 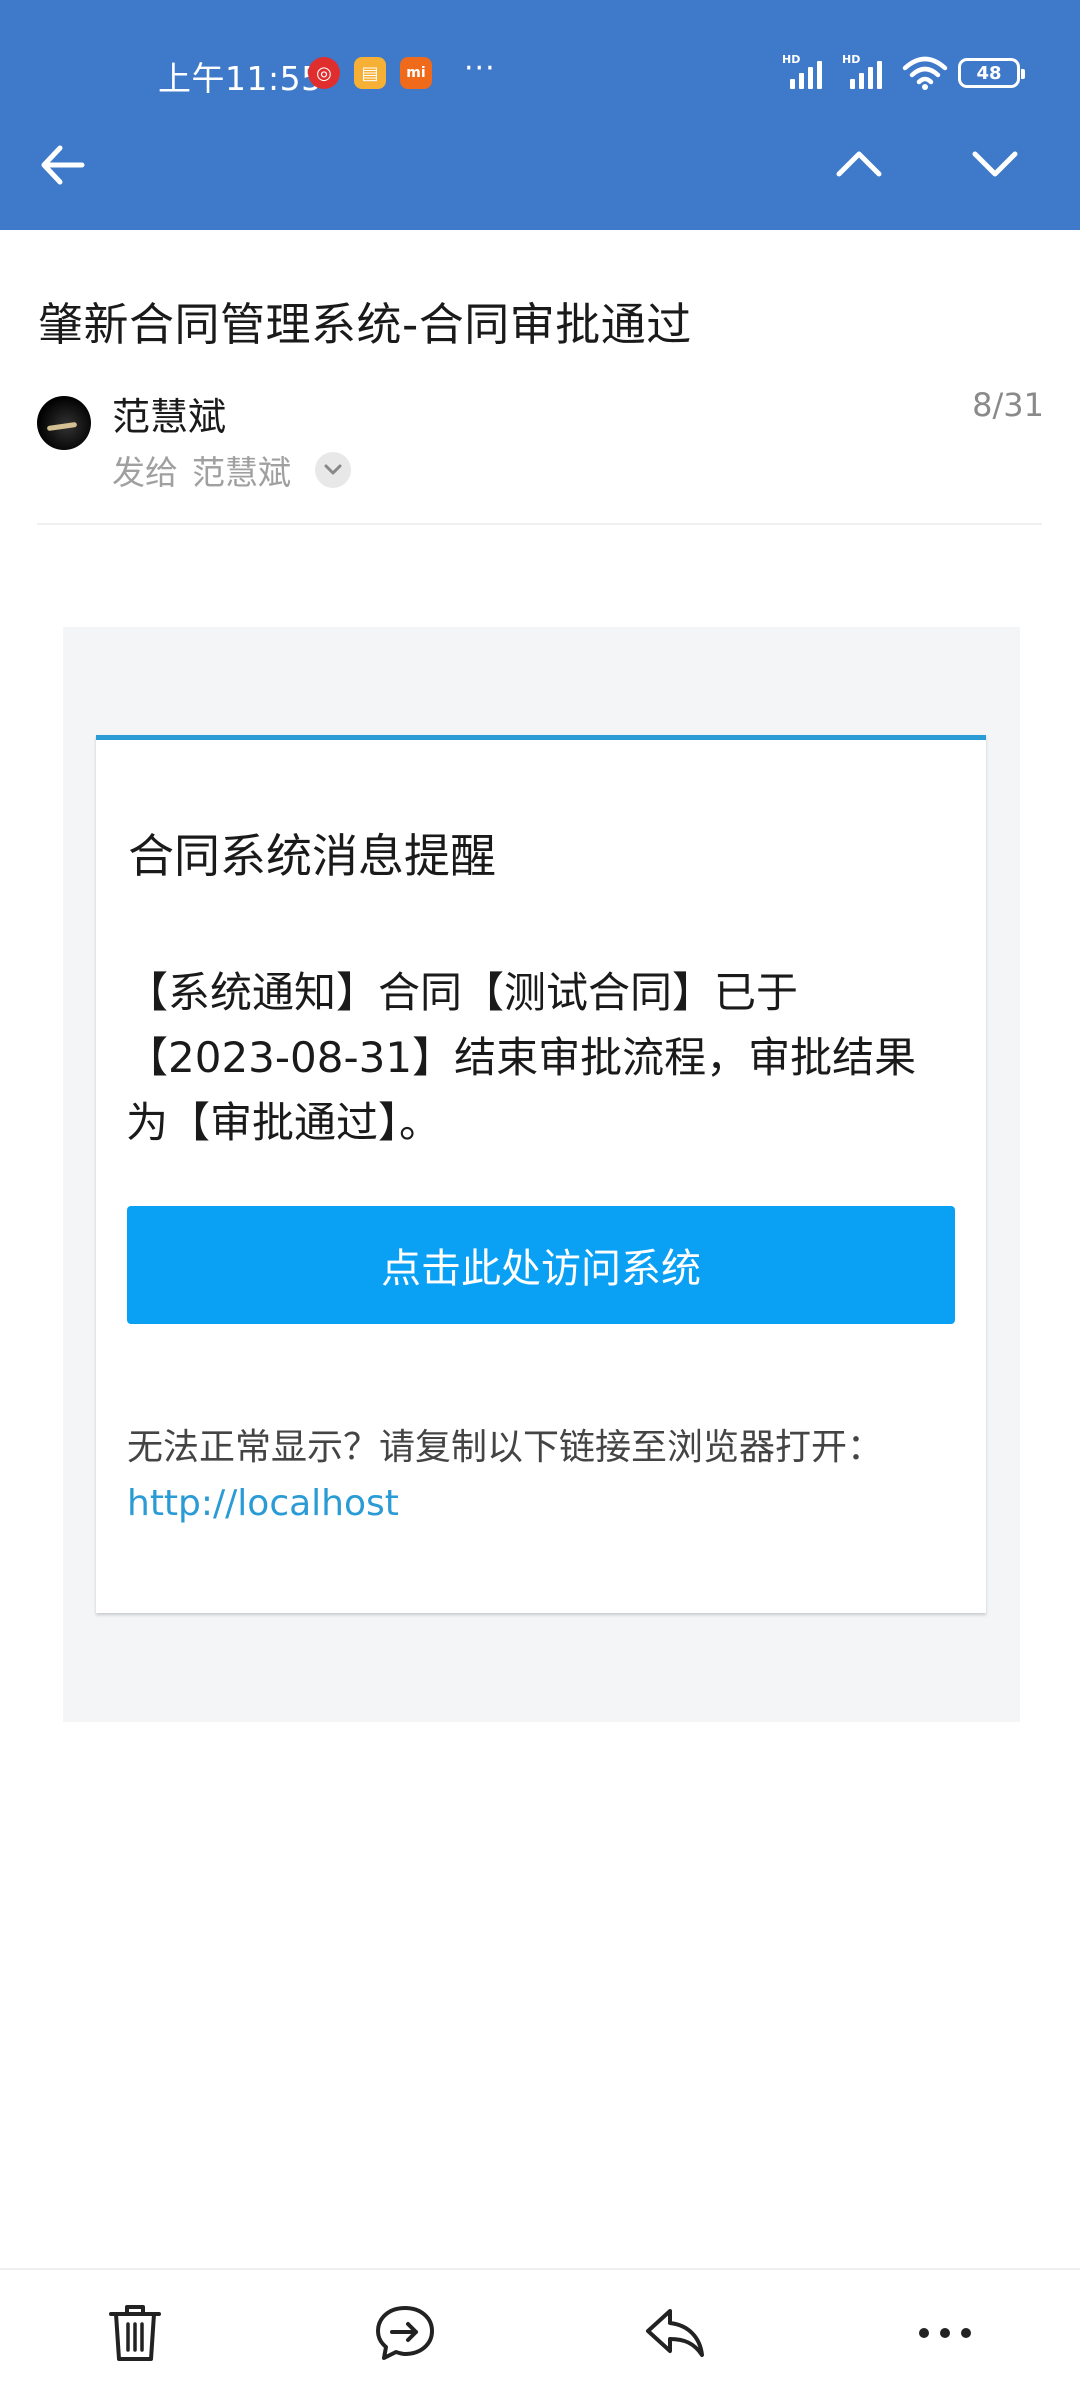 I want to click on more-notifications-icon: ···, so click(x=480, y=68).